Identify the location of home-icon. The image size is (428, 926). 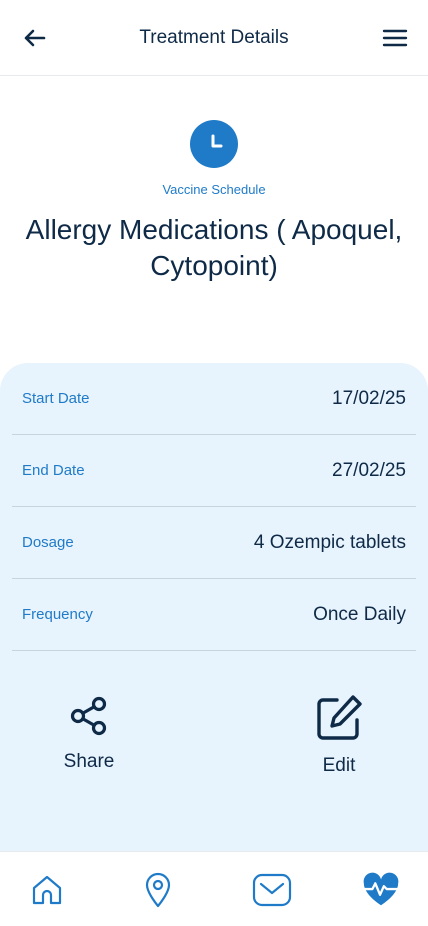
(47, 890).